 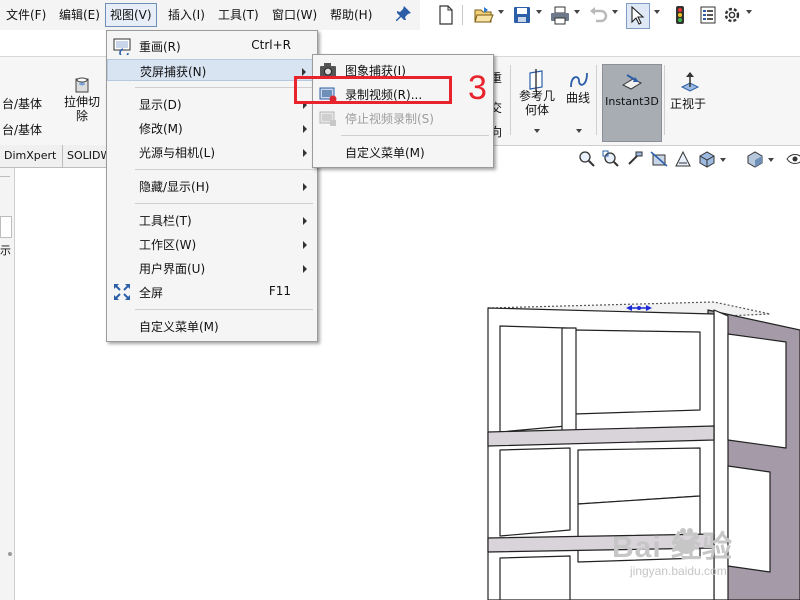 I want to click on instant3d-label: Instant3D, so click(x=632, y=101).